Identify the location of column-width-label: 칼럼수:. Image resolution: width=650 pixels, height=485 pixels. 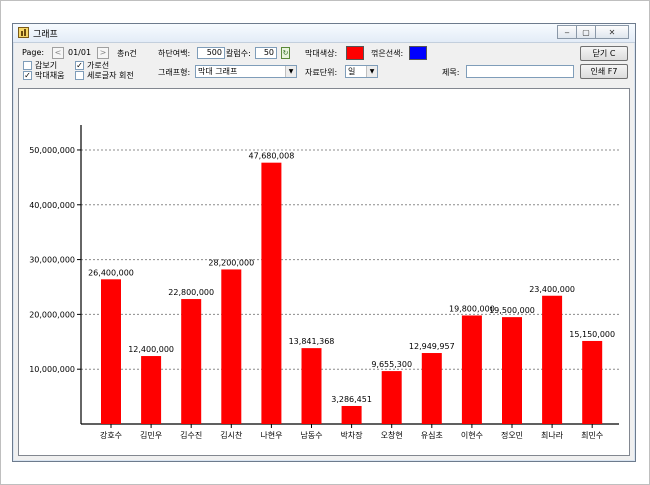
(238, 53).